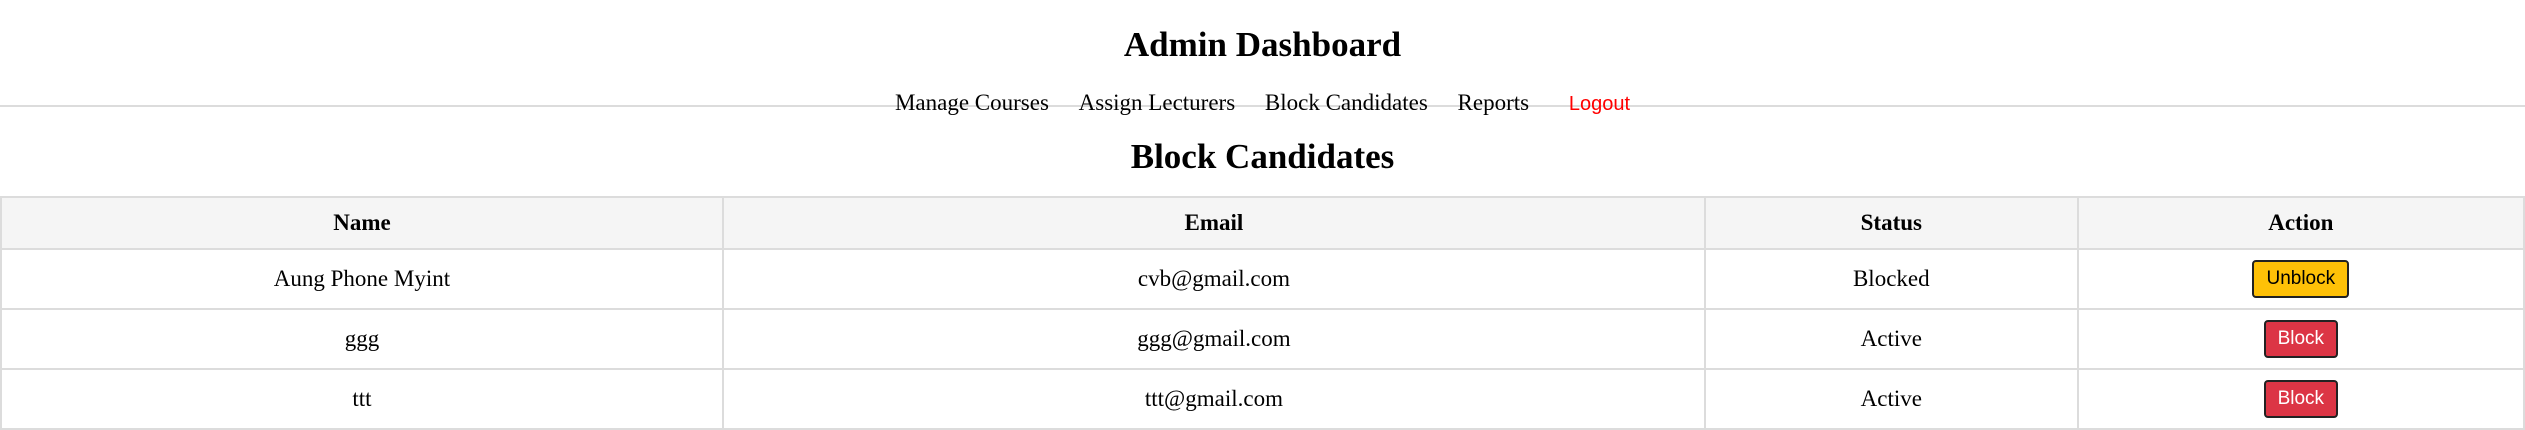 This screenshot has height=430, width=2525. I want to click on column-header-action: Action, so click(2300, 223).